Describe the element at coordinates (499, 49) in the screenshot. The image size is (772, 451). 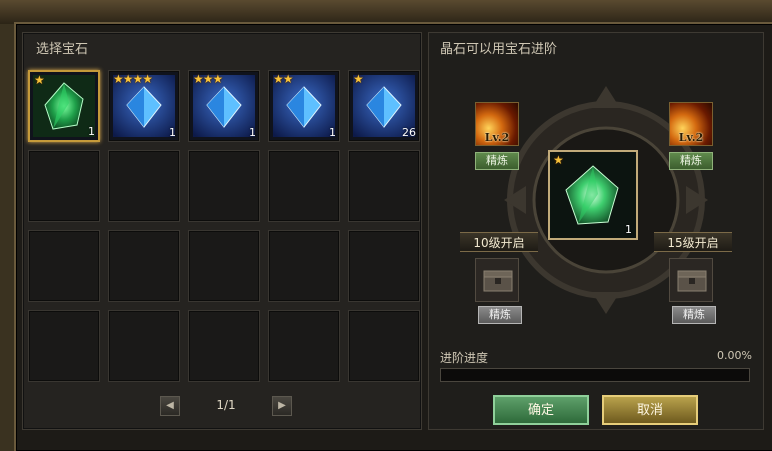
I see `upgrade-title: 晶石可以用宝石进阶` at that location.